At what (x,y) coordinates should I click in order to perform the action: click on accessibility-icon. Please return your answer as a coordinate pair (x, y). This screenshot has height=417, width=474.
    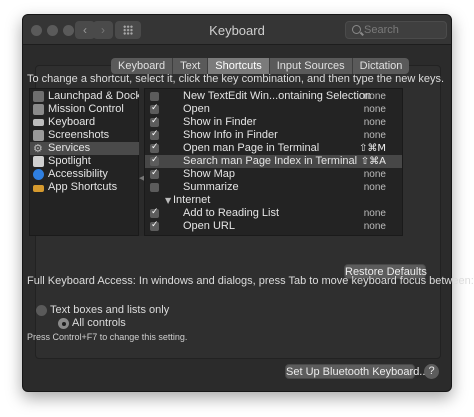
    Looking at the image, I should click on (38, 174).